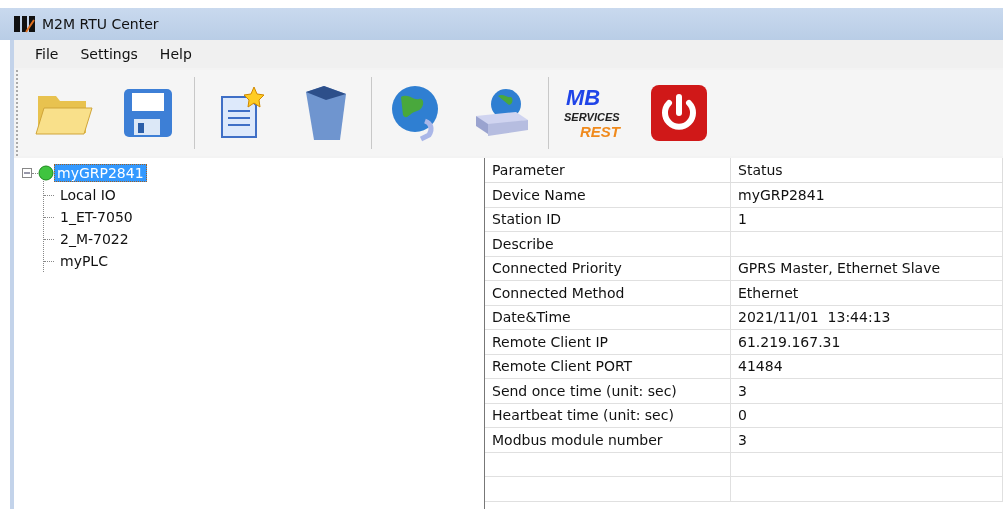 This screenshot has width=1003, height=509. What do you see at coordinates (867, 268) in the screenshot?
I see `table-cell: GPRS Master, Ethernet Slave` at bounding box center [867, 268].